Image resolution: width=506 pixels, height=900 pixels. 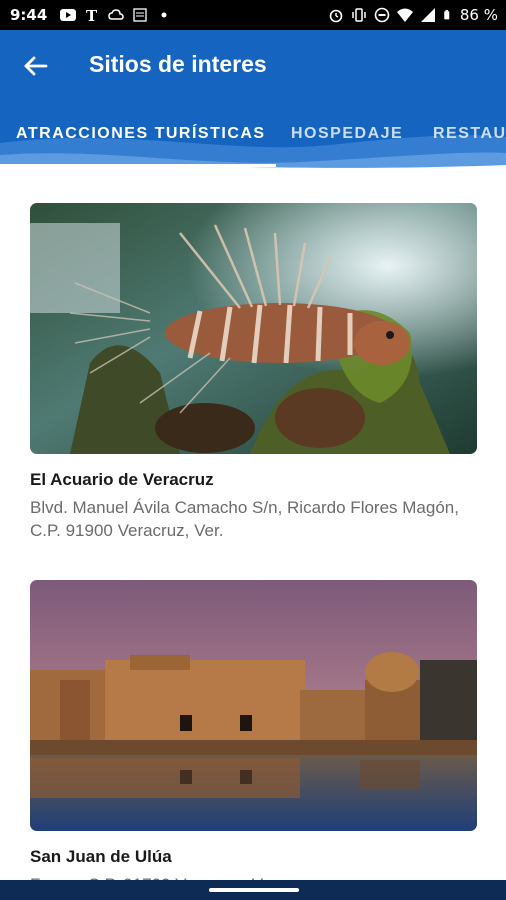 I want to click on dnd-icon, so click(x=382, y=15).